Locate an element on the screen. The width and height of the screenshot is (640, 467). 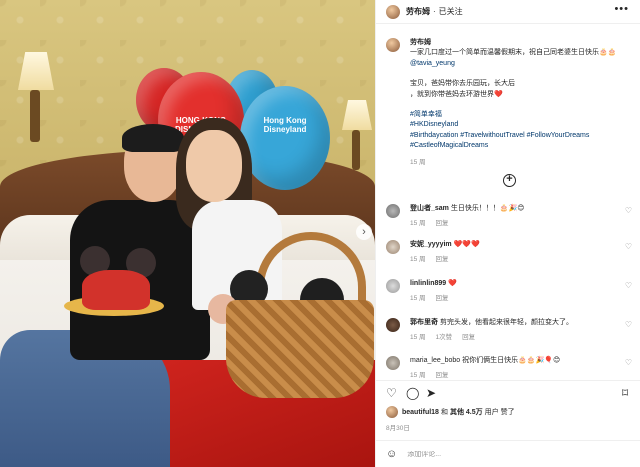
post-date: 8月30日 is located at coordinates (398, 428).